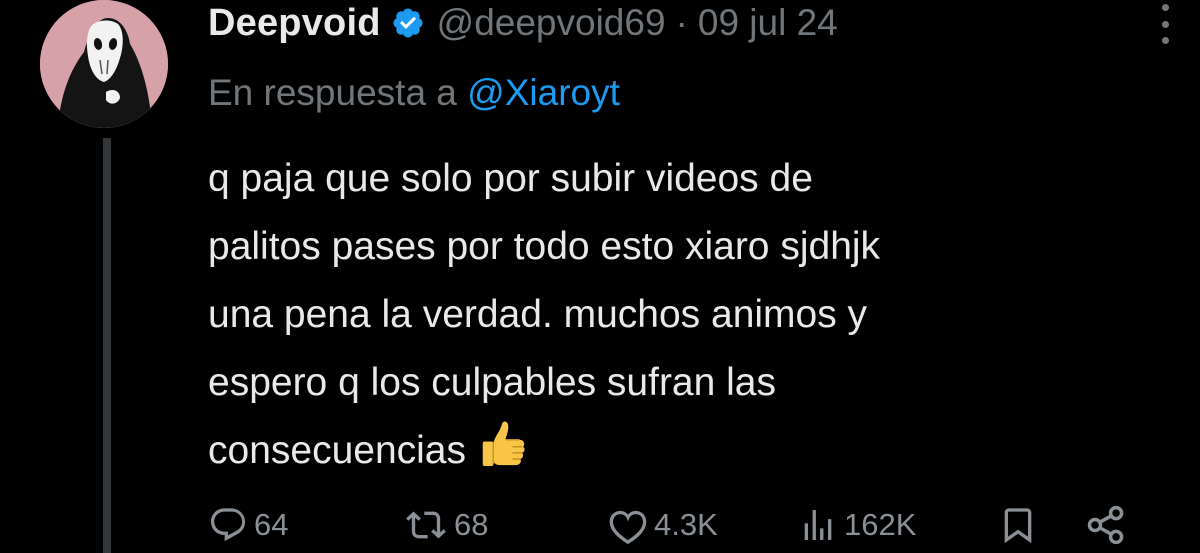 The width and height of the screenshot is (1200, 553). What do you see at coordinates (408, 23) in the screenshot?
I see `verified-badge-icon` at bounding box center [408, 23].